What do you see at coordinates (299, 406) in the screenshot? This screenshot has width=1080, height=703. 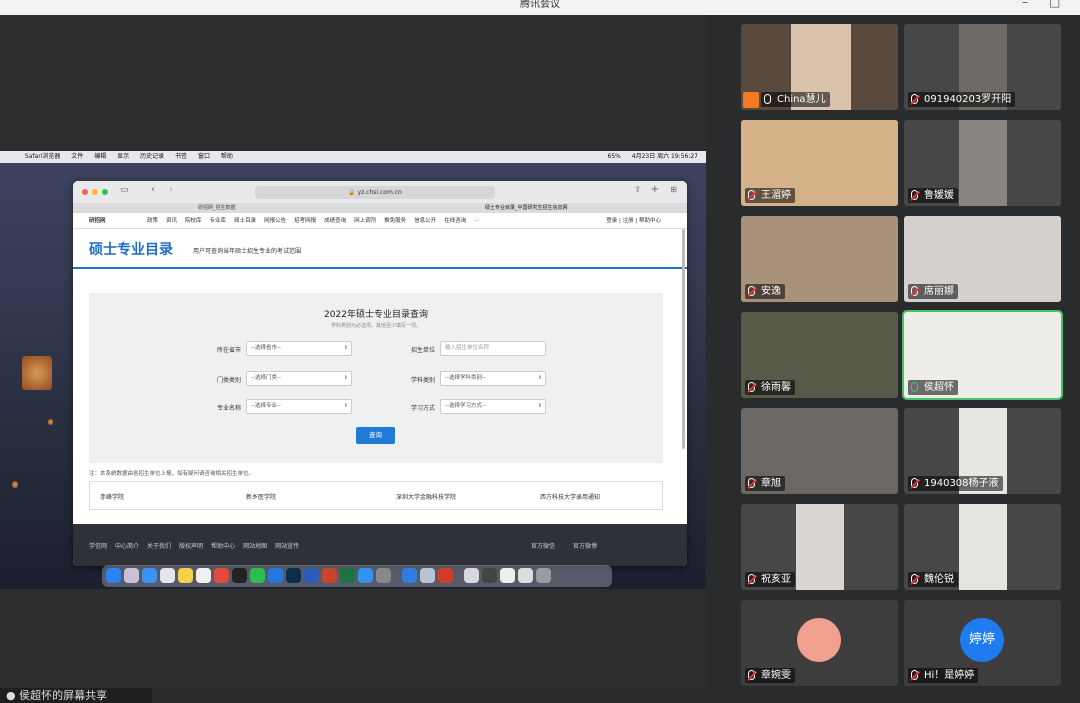 I see `major-select: --选择专业-- ⇕` at bounding box center [299, 406].